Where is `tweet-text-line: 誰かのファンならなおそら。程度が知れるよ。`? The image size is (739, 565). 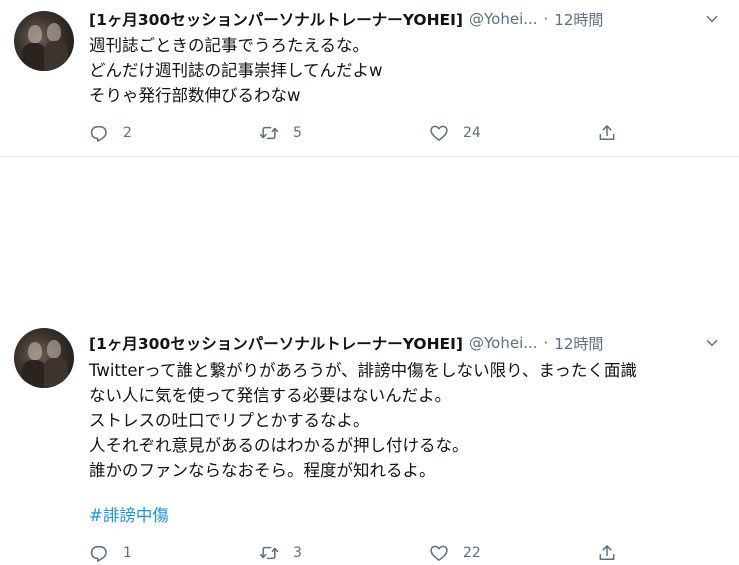 tweet-text-line: 誰かのファンならなおそら。程度が知れるよ。 is located at coordinates (262, 470).